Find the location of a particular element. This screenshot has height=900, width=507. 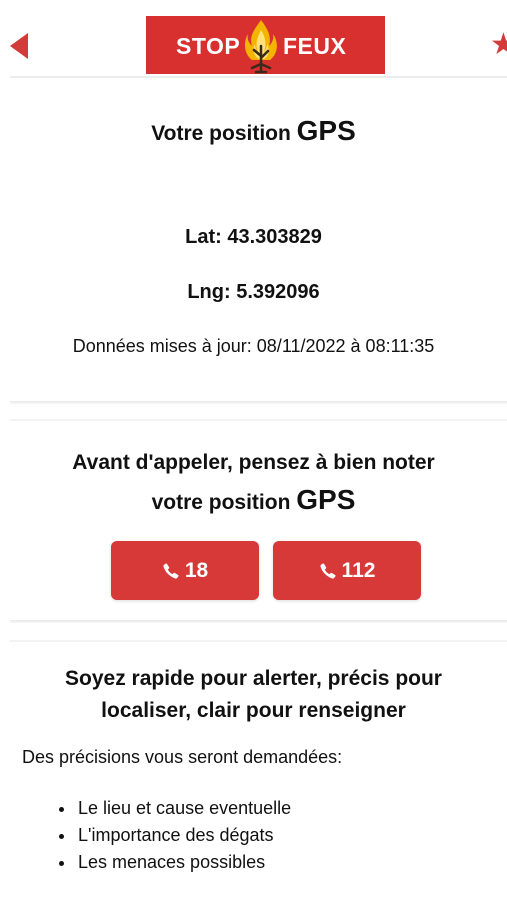

longitude-value: Lng: 5.392096 is located at coordinates (253, 292).